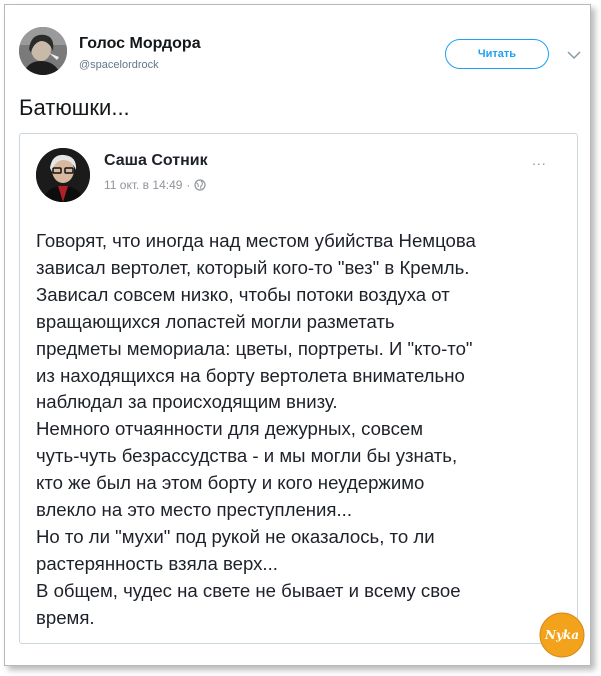 This screenshot has height=676, width=601. I want to click on watermark-logo: Nyka, so click(562, 635).